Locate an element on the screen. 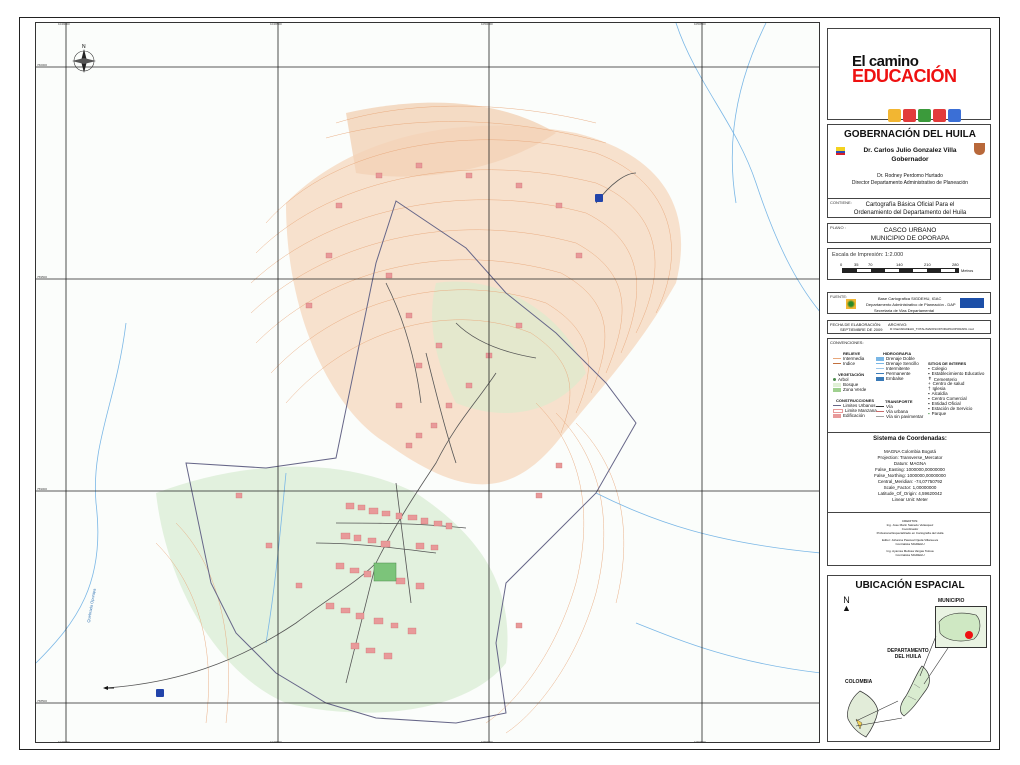 The width and height of the screenshot is (1020, 765). green-zone-swatch is located at coordinates (837, 389).